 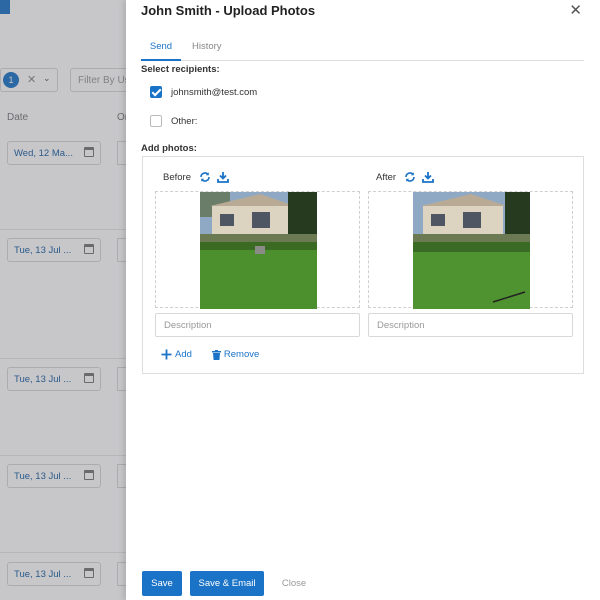 What do you see at coordinates (294, 583) in the screenshot?
I see `close-button: Close` at bounding box center [294, 583].